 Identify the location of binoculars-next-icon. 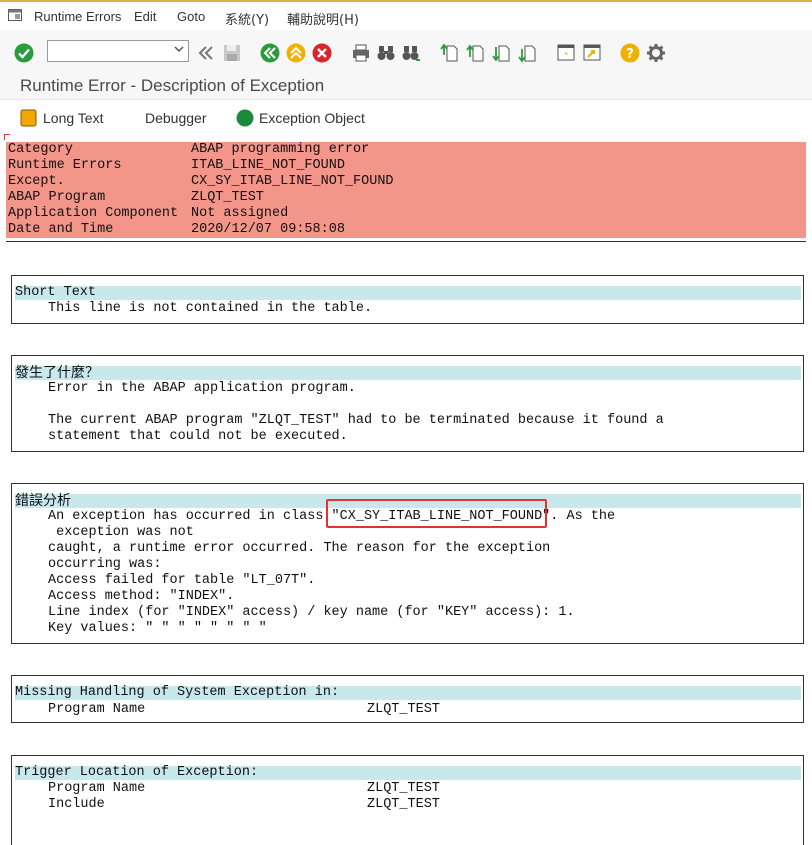
(411, 53).